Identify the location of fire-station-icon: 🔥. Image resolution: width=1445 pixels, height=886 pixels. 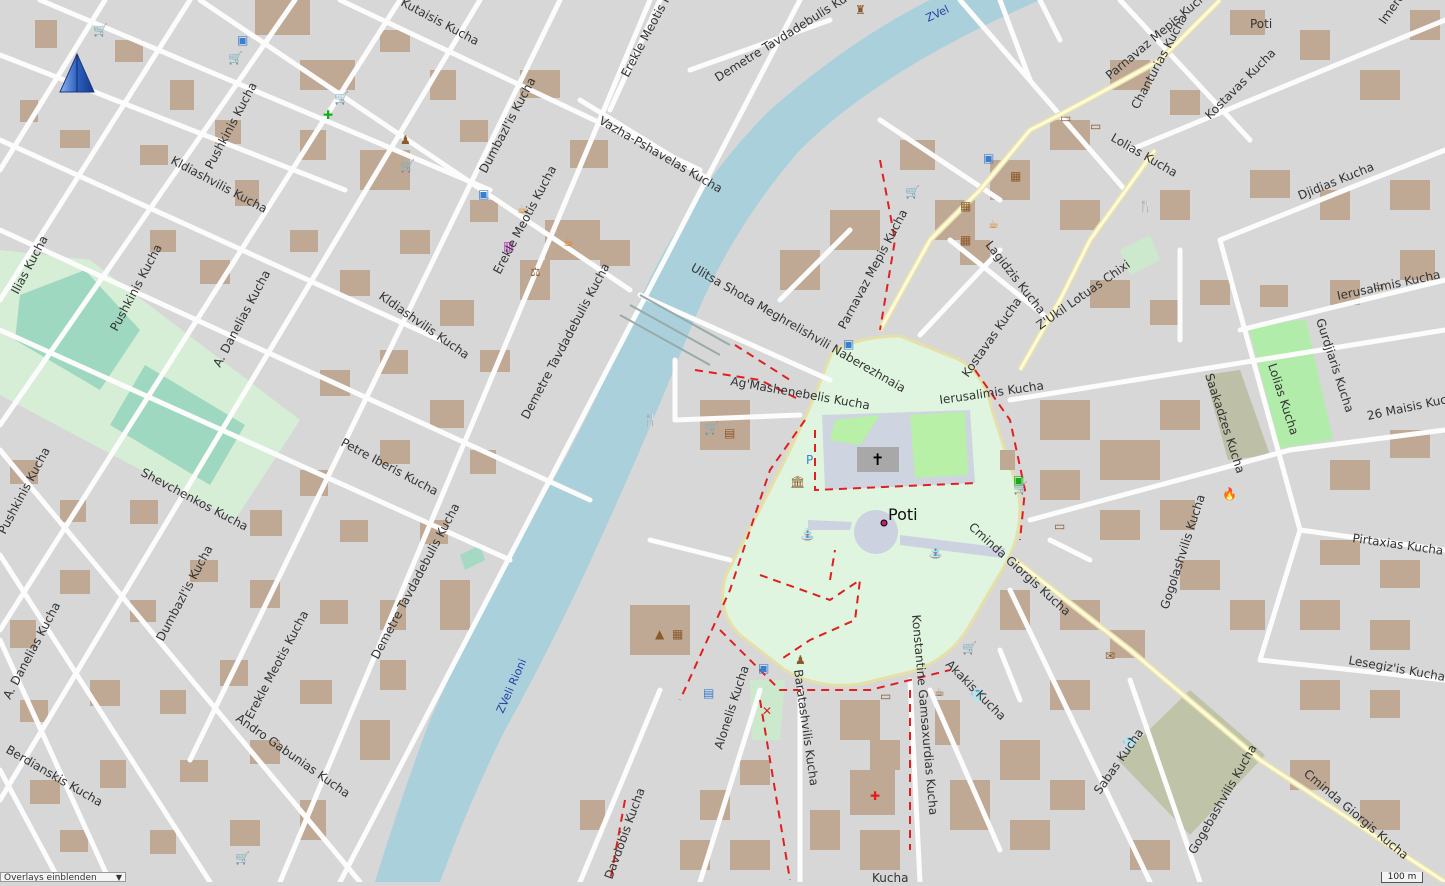
(1229, 494).